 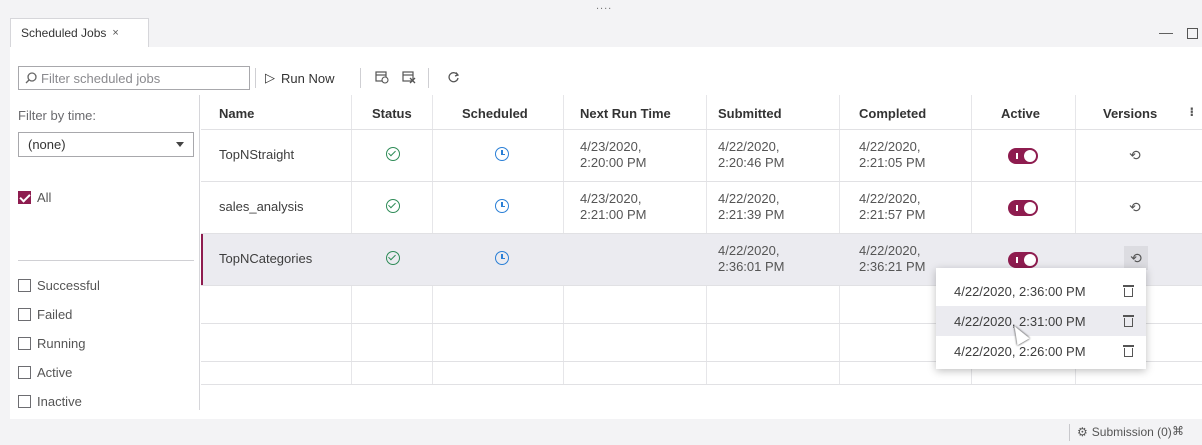 What do you see at coordinates (606, 32) in the screenshot?
I see `tab-bar: Scheduled Jobs × —` at bounding box center [606, 32].